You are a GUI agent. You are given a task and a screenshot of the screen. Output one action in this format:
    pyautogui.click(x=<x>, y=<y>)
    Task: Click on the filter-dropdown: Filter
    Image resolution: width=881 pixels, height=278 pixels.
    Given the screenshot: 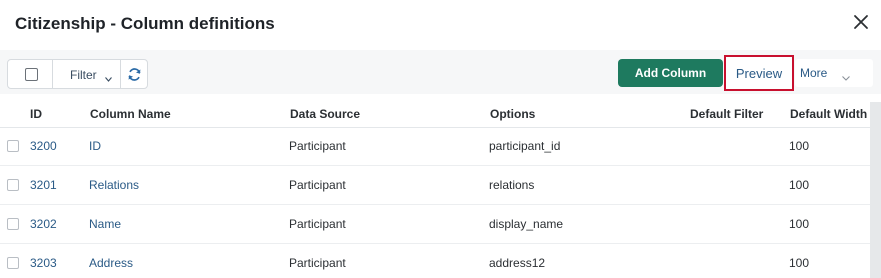 What is the action you would take?
    pyautogui.click(x=87, y=74)
    